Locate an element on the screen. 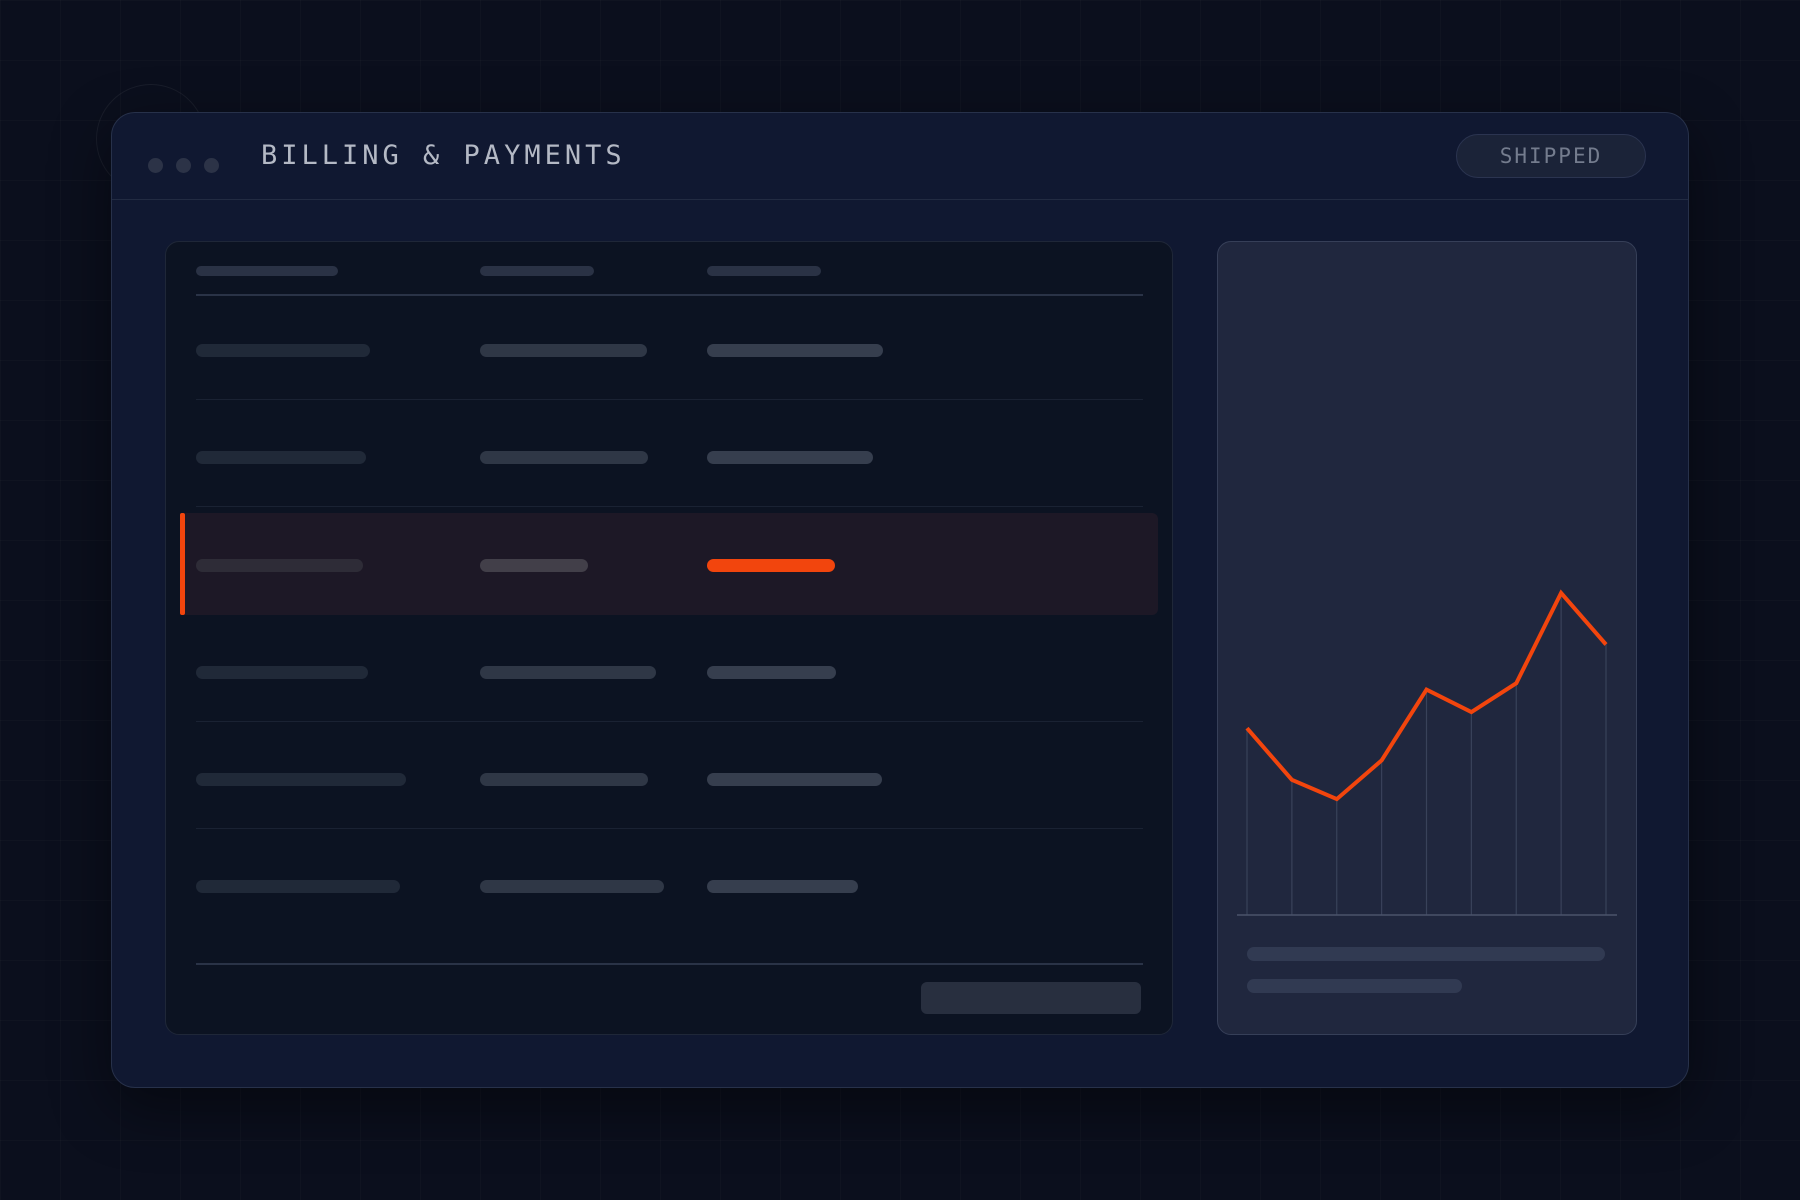 The image size is (1800, 1200). line-chart is located at coordinates (1427, 752).